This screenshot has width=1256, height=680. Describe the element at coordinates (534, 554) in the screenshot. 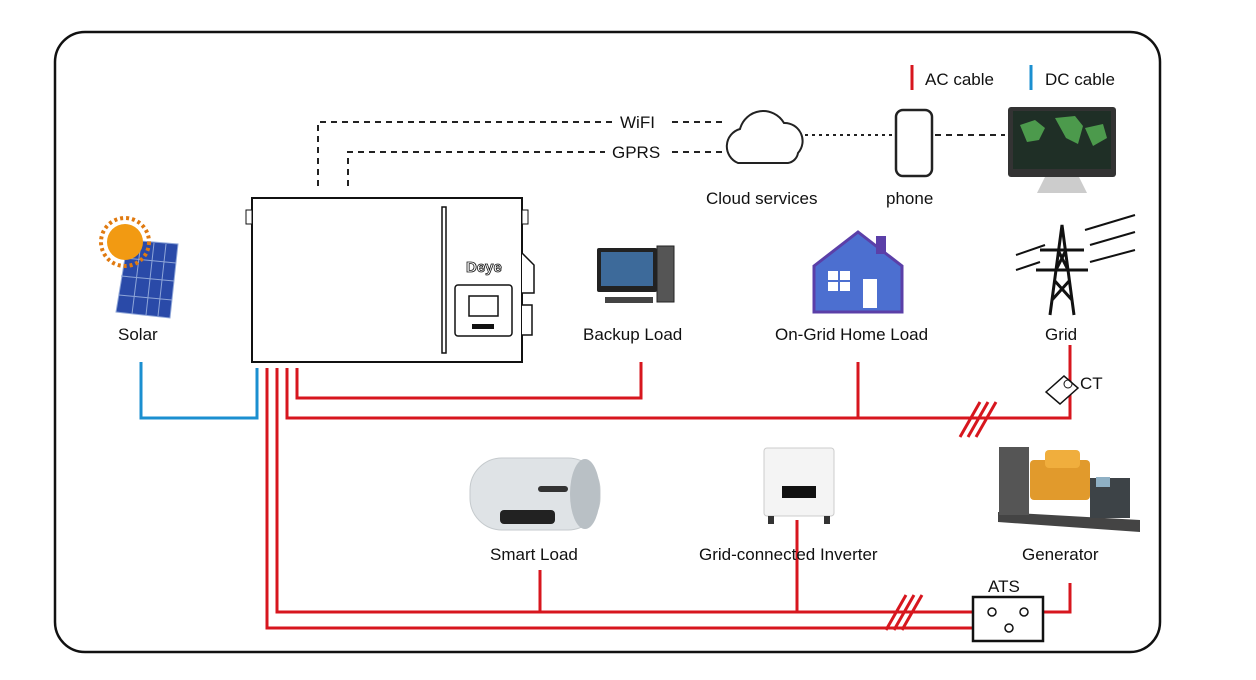

I see `smart-load-label: Smart Load` at that location.